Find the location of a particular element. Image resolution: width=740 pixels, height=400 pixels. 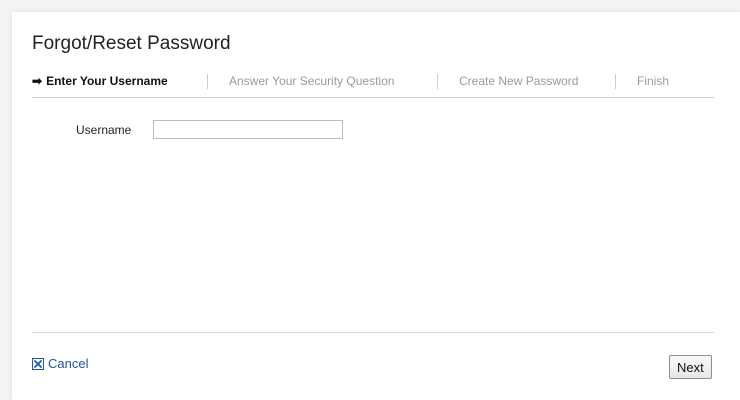

step-security-question: Answer Your Security Question is located at coordinates (311, 81).